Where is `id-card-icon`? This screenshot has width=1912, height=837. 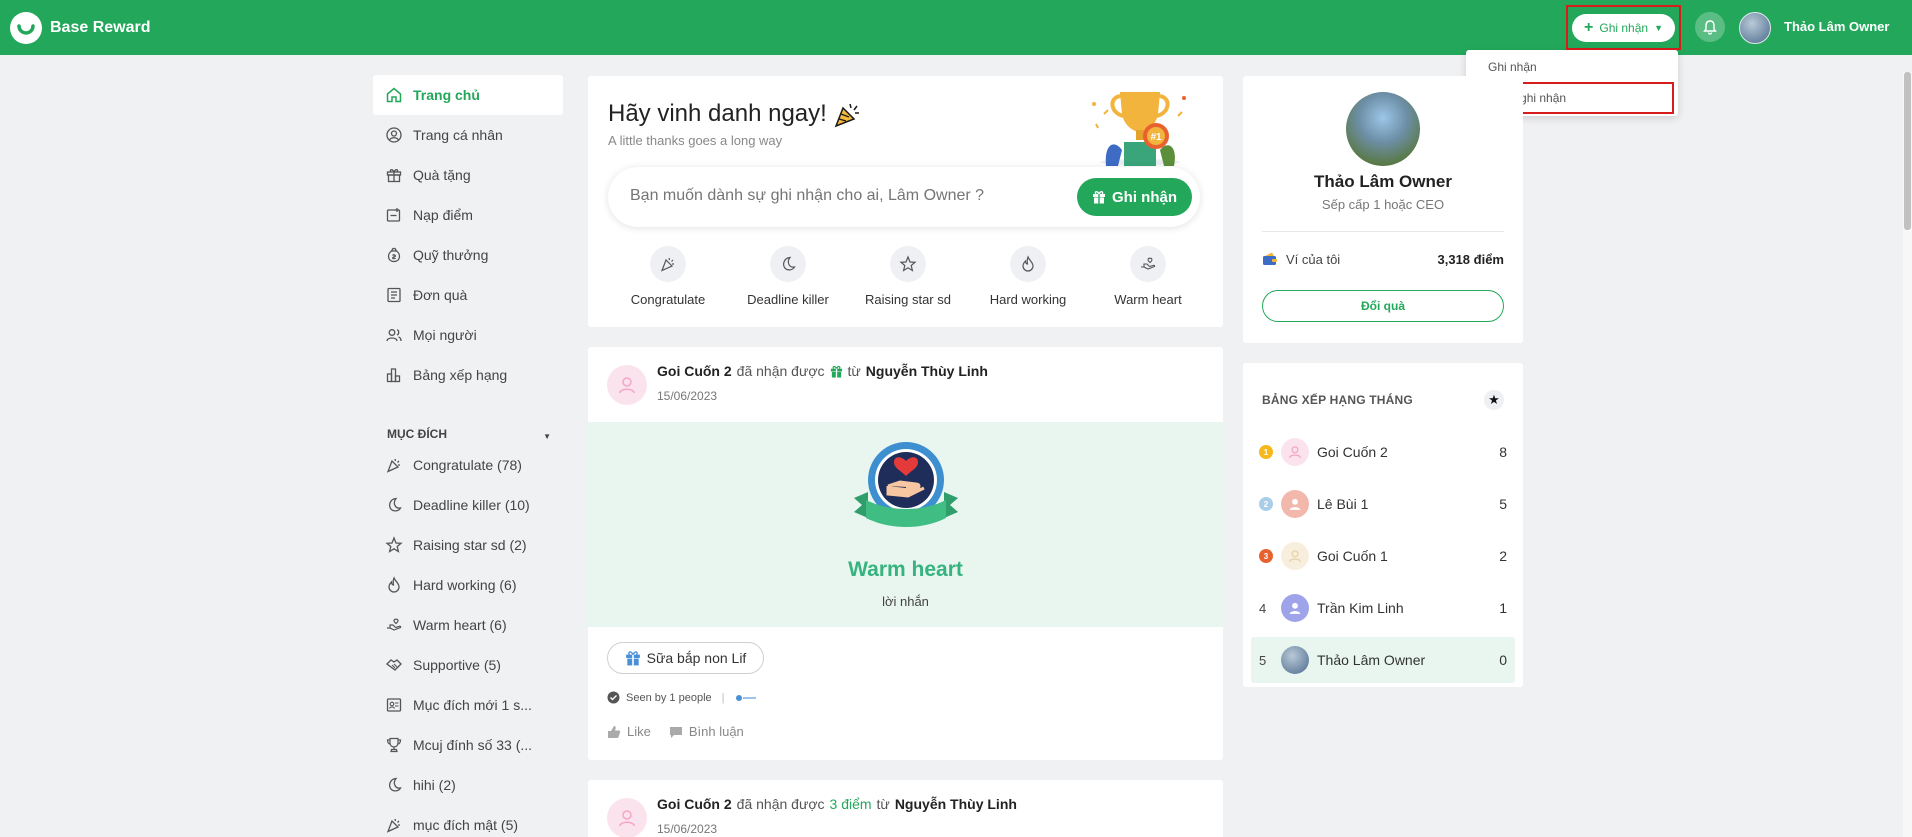
id-card-icon is located at coordinates (394, 705).